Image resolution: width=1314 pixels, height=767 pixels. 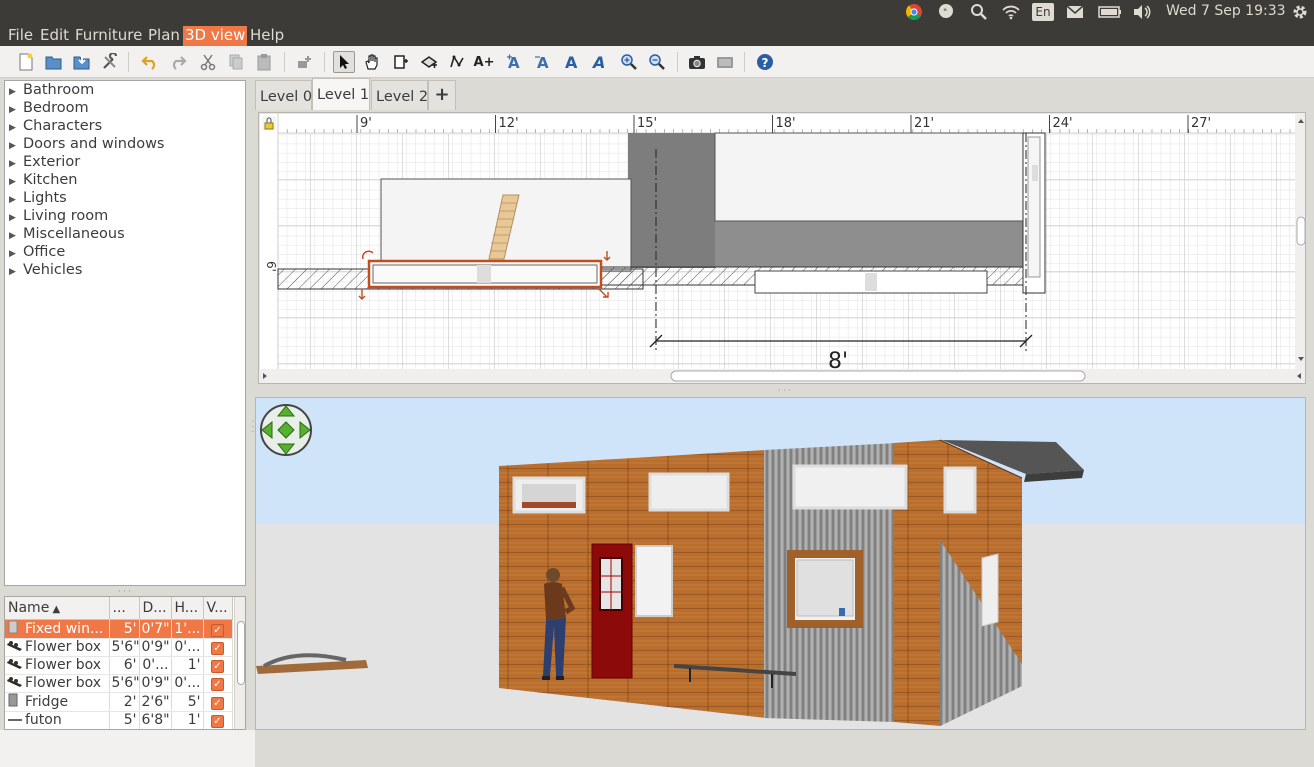 What do you see at coordinates (657, 62) in the screenshot?
I see `zoom-out-icon` at bounding box center [657, 62].